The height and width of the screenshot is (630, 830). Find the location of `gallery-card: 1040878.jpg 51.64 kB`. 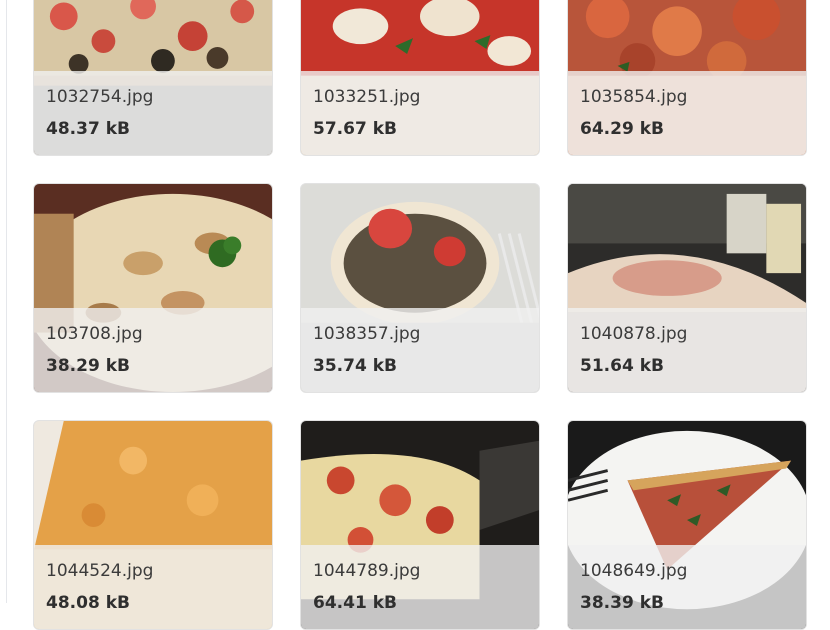

gallery-card: 1040878.jpg 51.64 kB is located at coordinates (687, 288).